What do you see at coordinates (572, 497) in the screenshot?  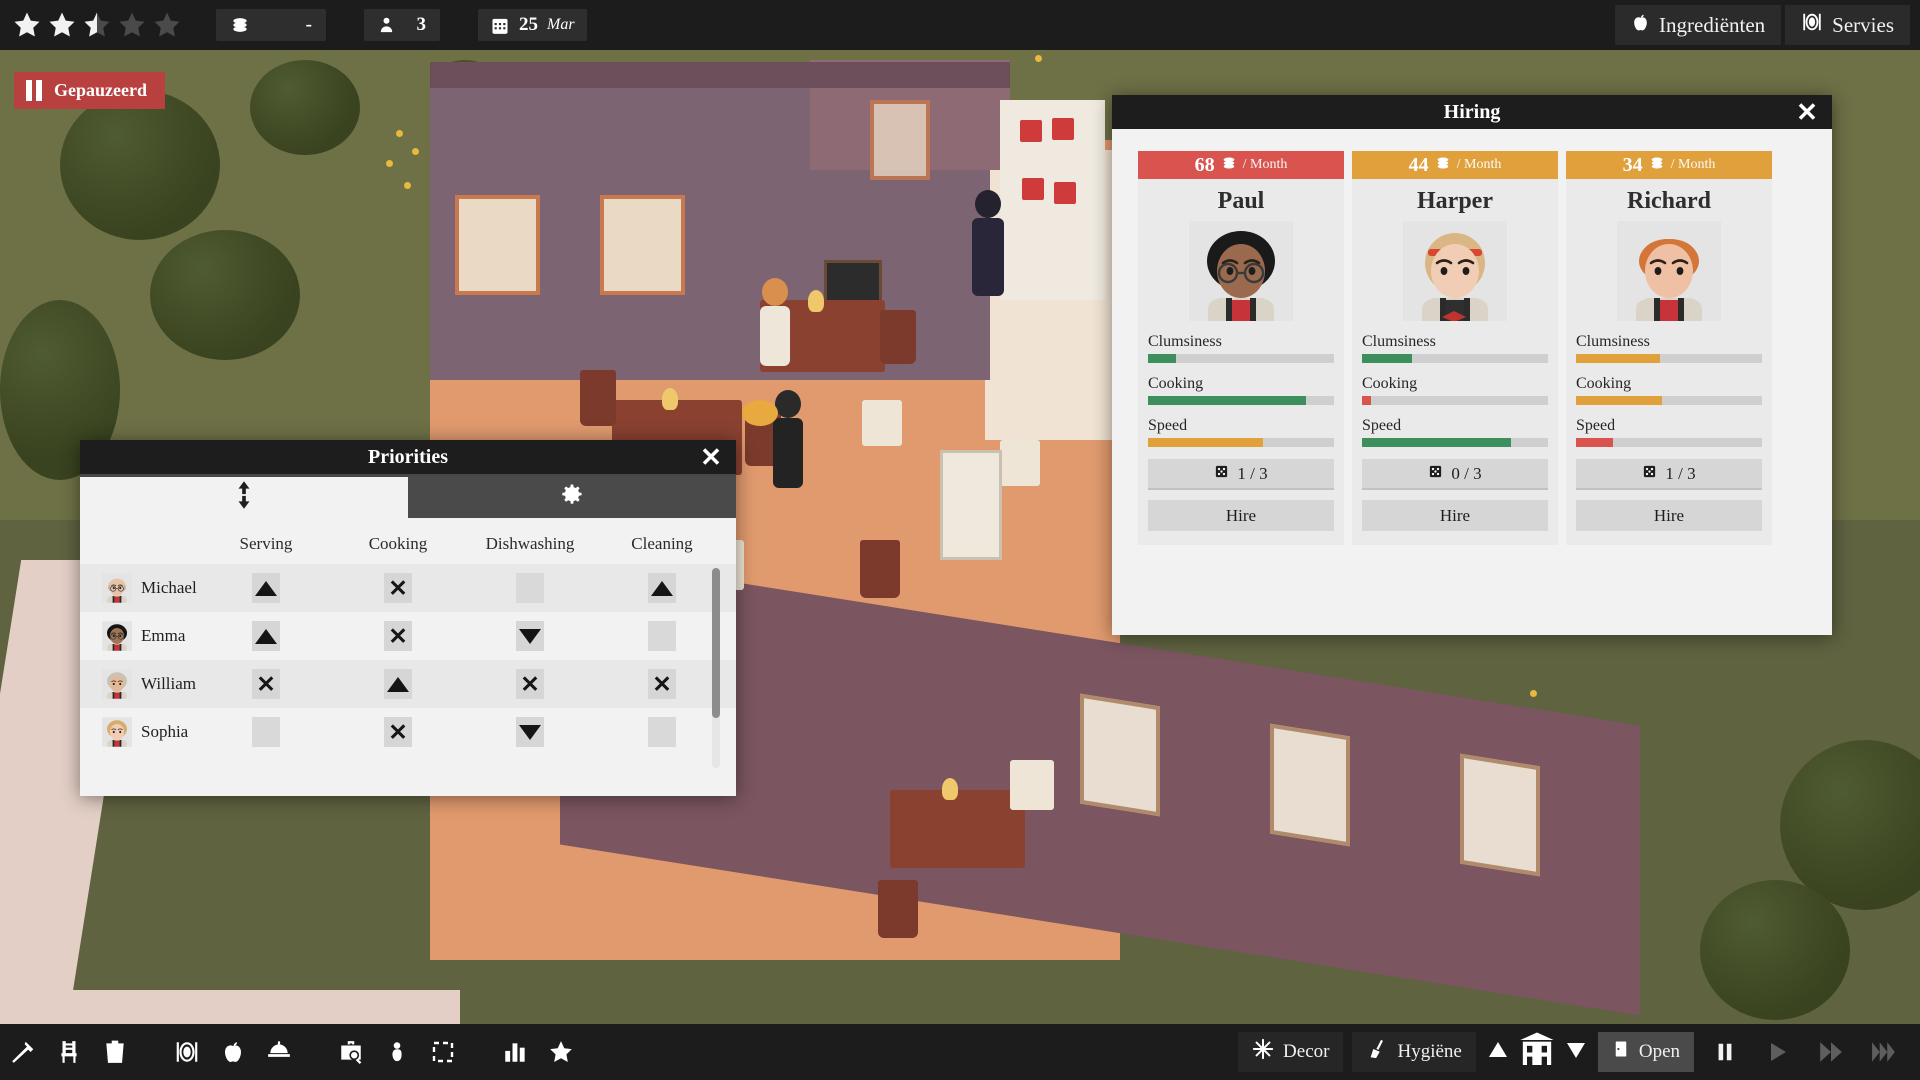 I see `tab-settings` at bounding box center [572, 497].